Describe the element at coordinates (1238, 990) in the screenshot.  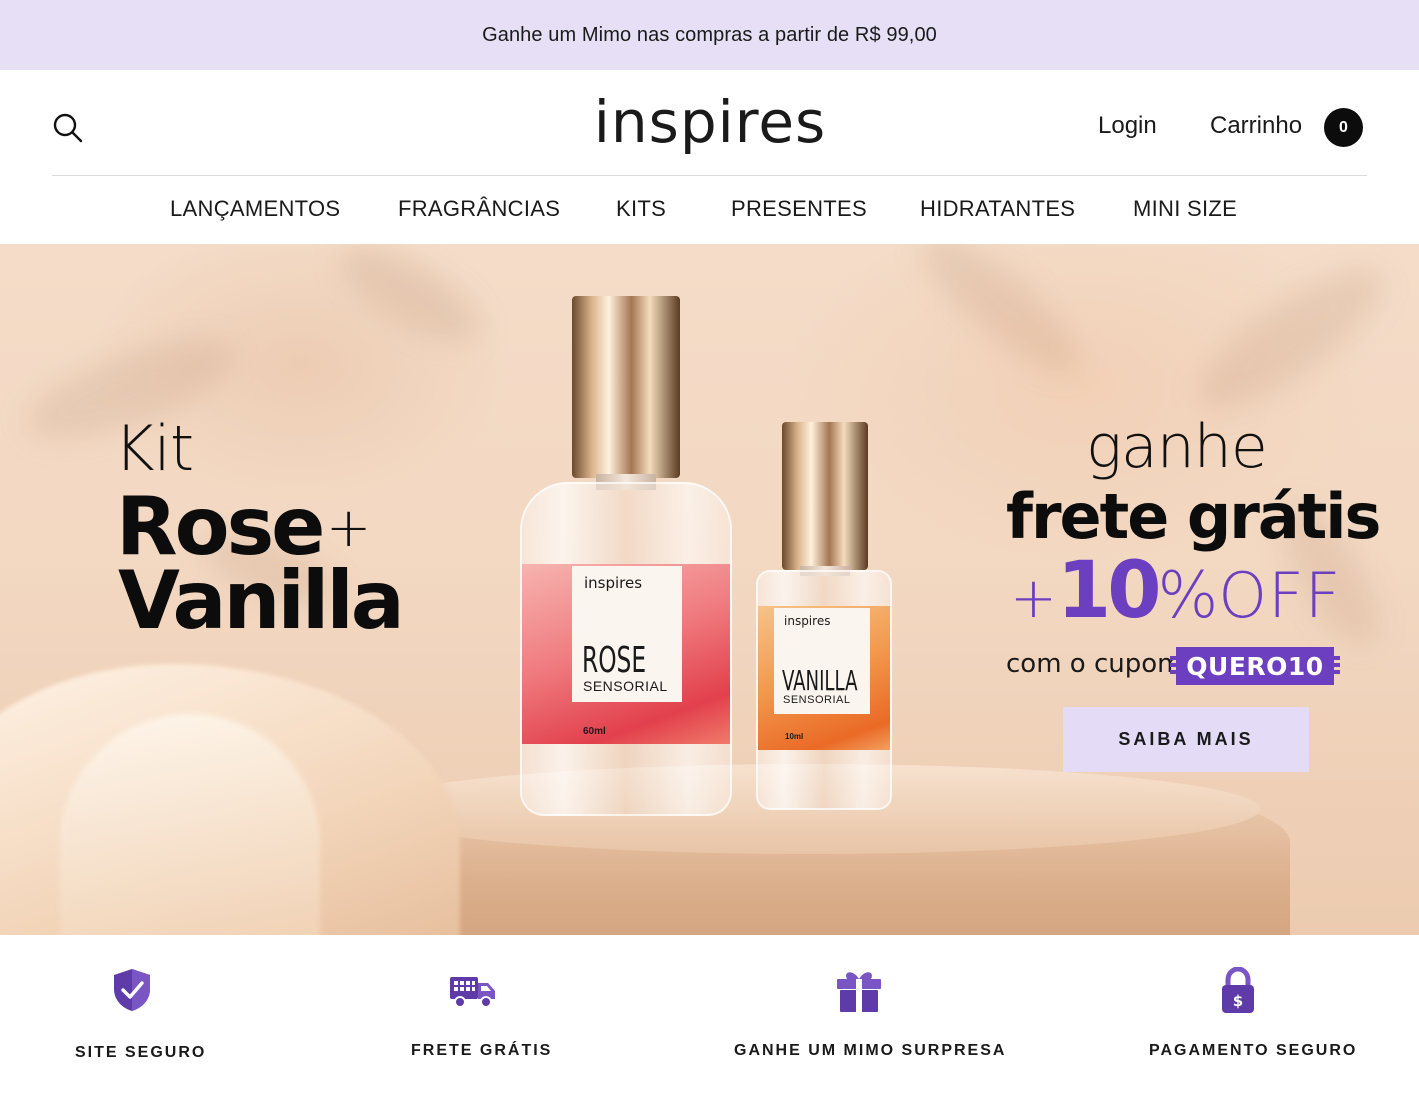
I see `padlock-dollar-icon: $` at that location.